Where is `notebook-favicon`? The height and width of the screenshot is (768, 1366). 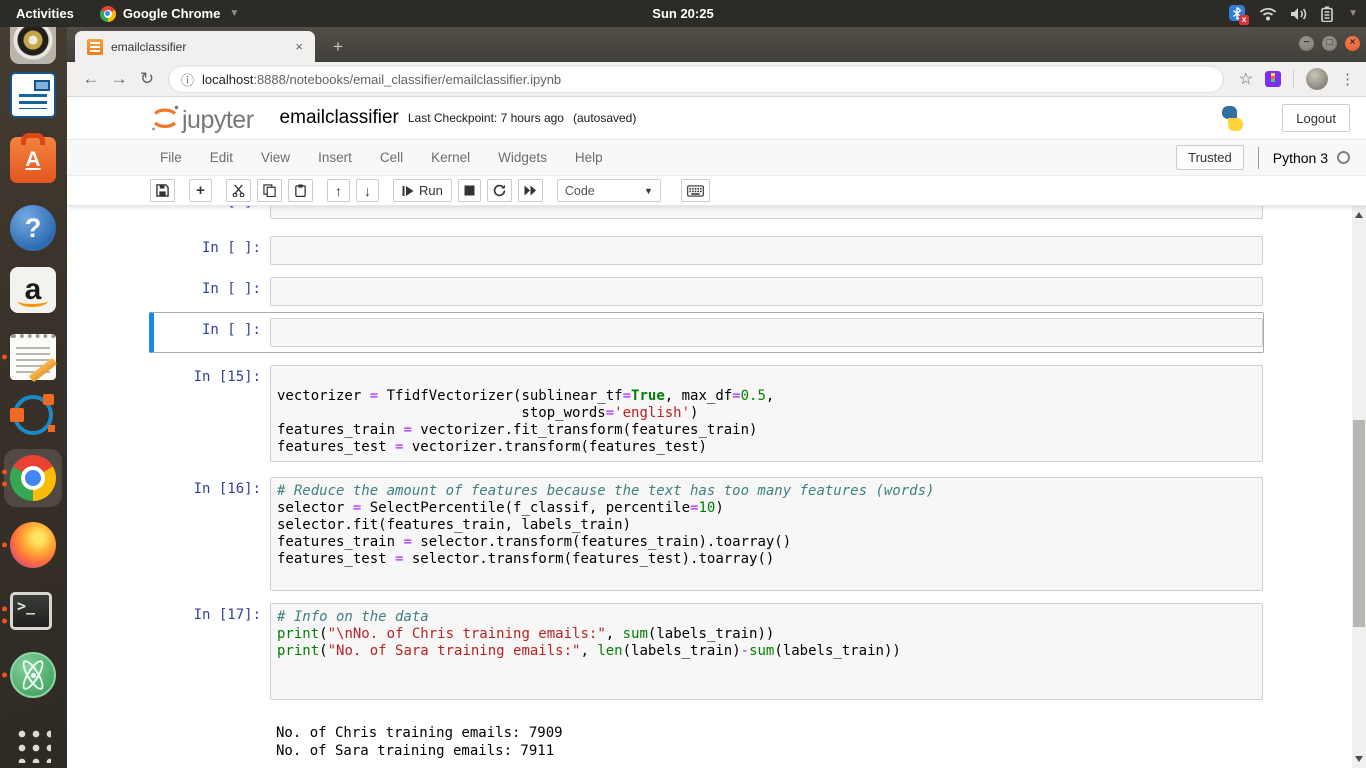
notebook-favicon is located at coordinates (95, 46).